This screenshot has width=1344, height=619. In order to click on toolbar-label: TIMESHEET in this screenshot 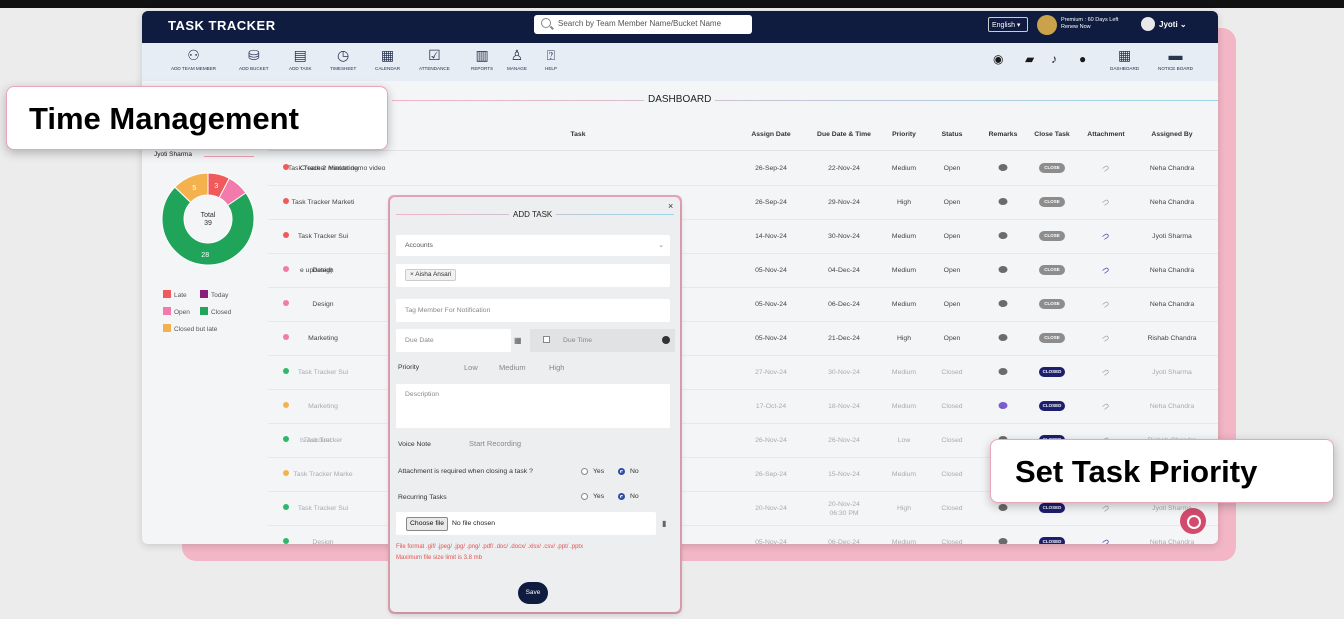, I will do `click(343, 68)`.